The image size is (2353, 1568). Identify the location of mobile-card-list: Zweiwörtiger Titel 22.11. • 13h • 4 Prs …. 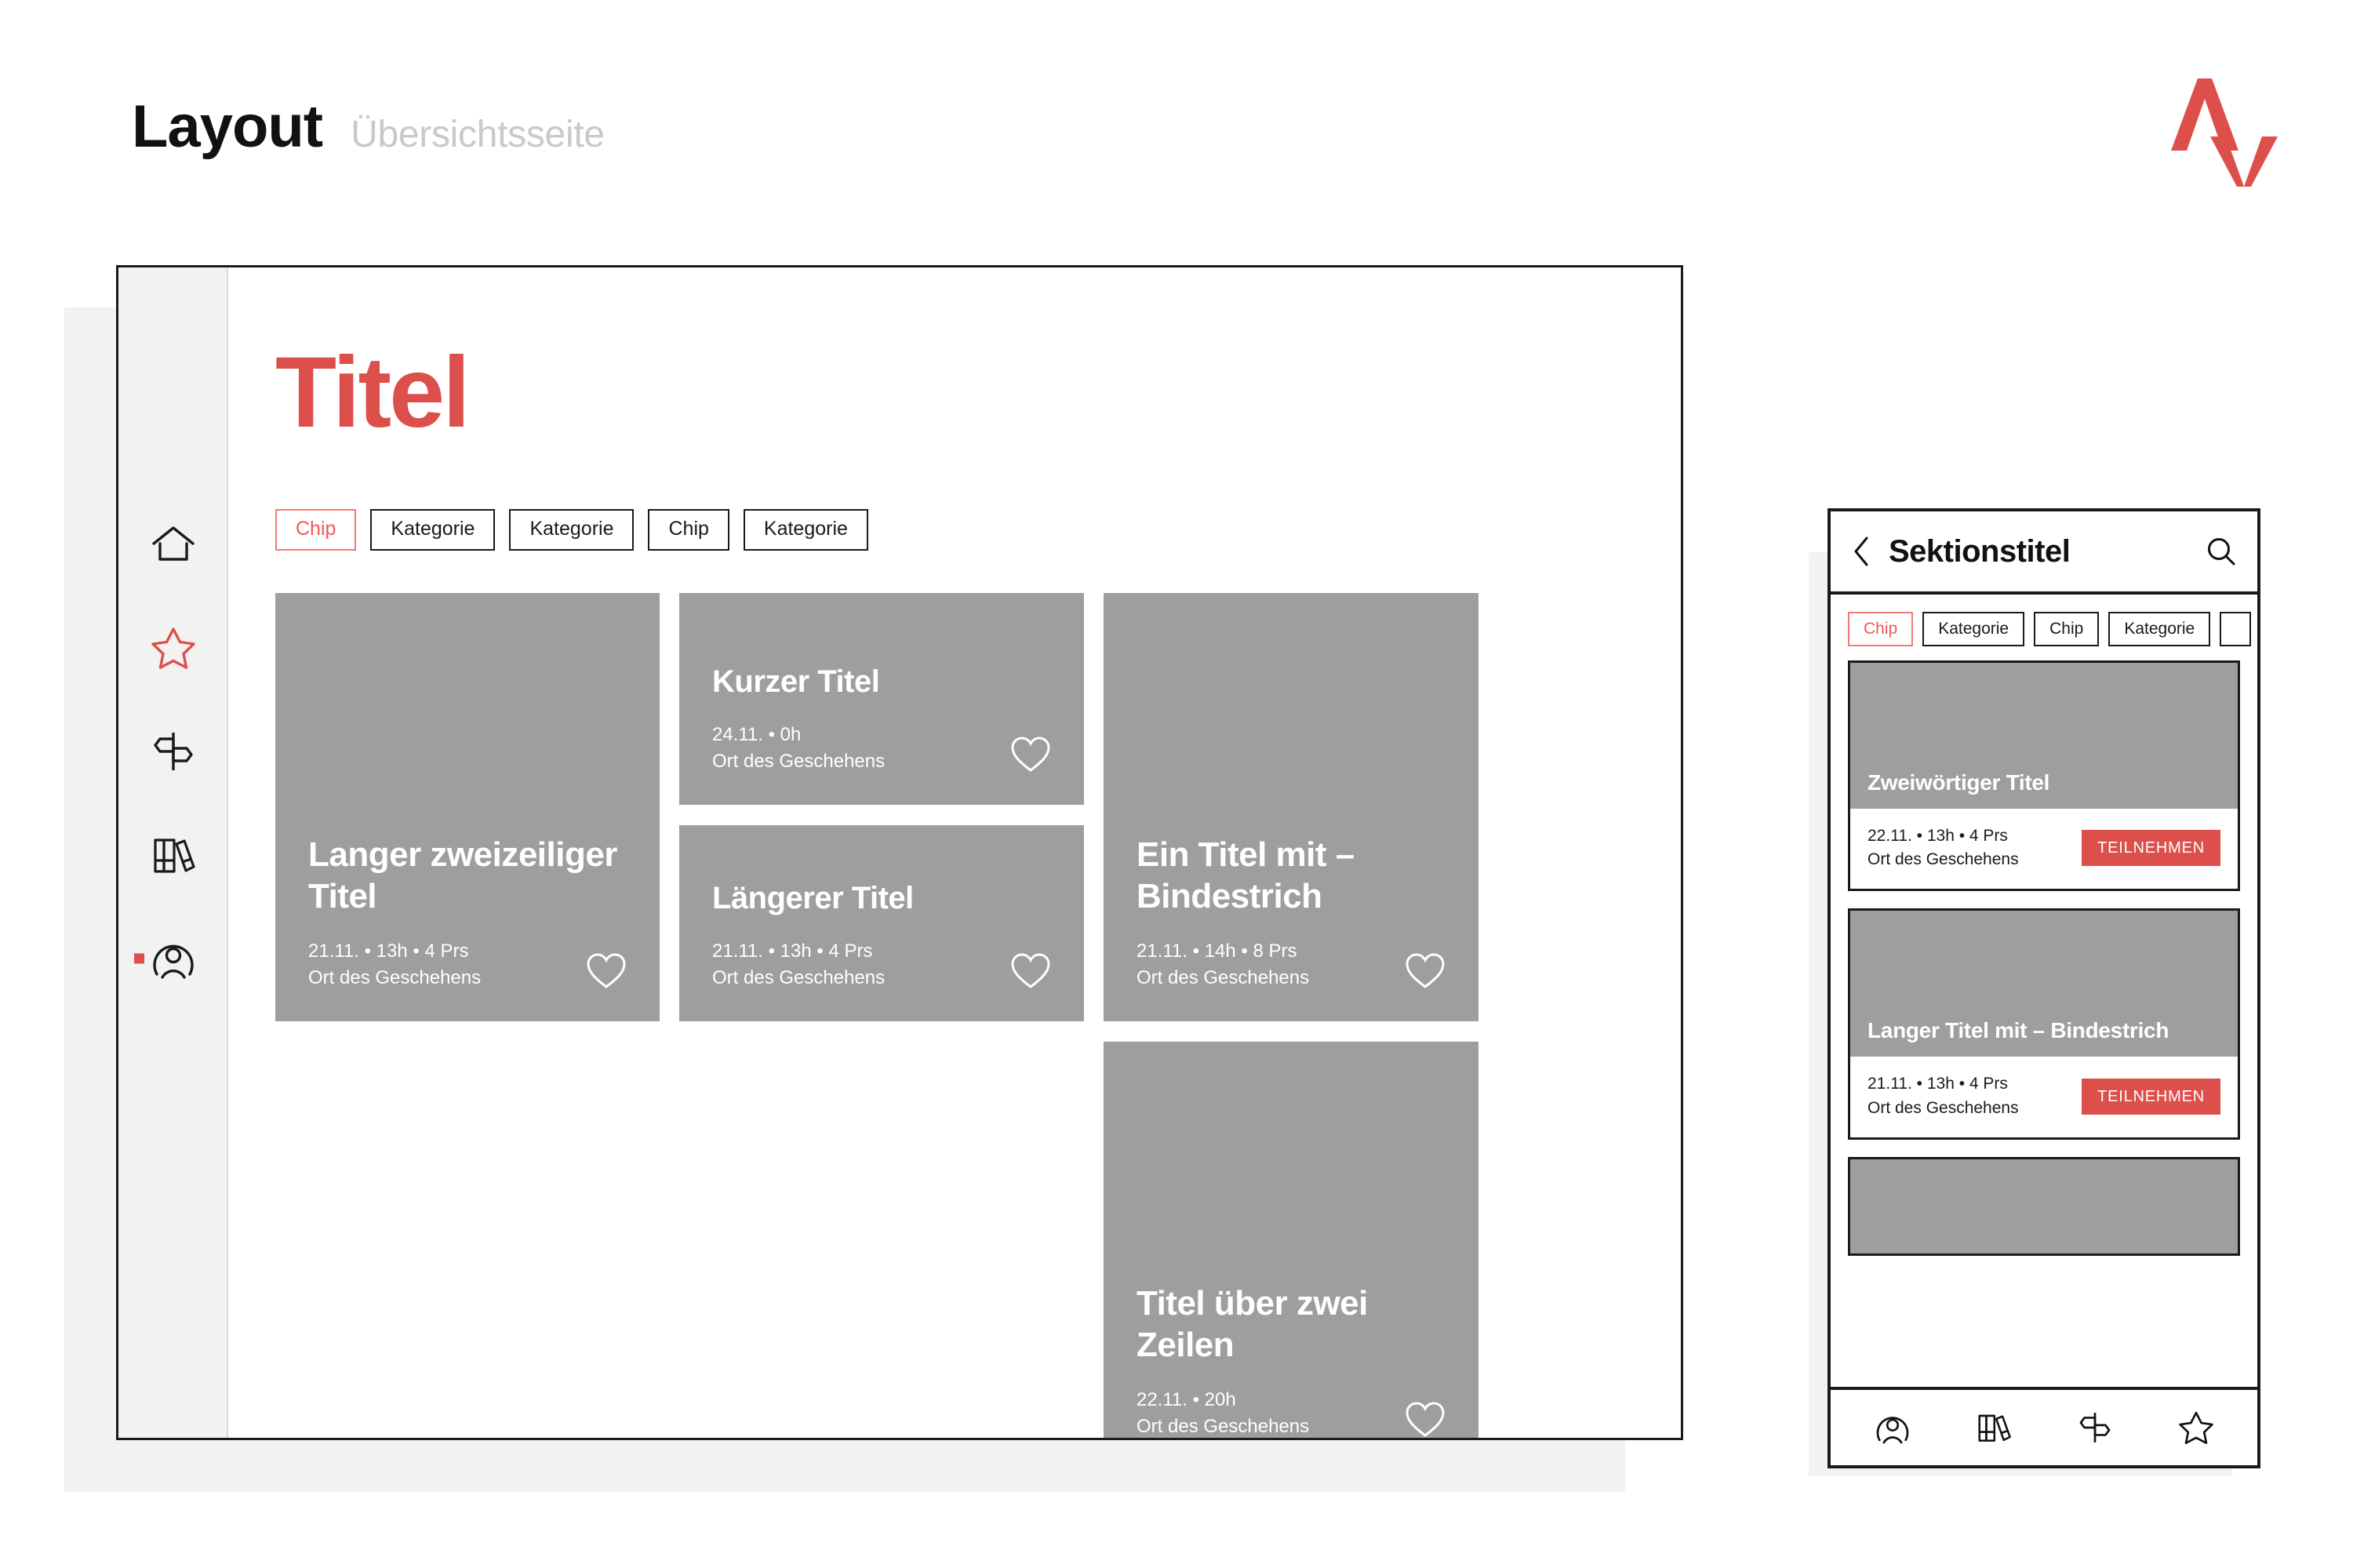
(2044, 1016).